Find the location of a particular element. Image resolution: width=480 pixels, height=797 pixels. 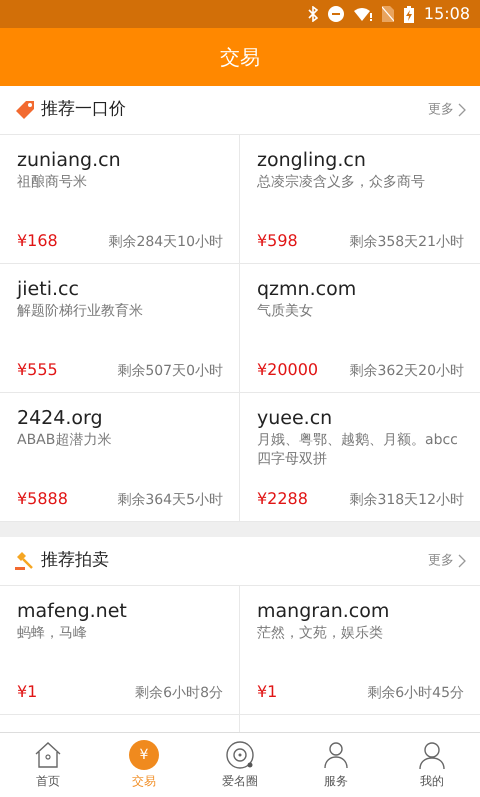

domain-name: zongling.cn is located at coordinates (312, 160).